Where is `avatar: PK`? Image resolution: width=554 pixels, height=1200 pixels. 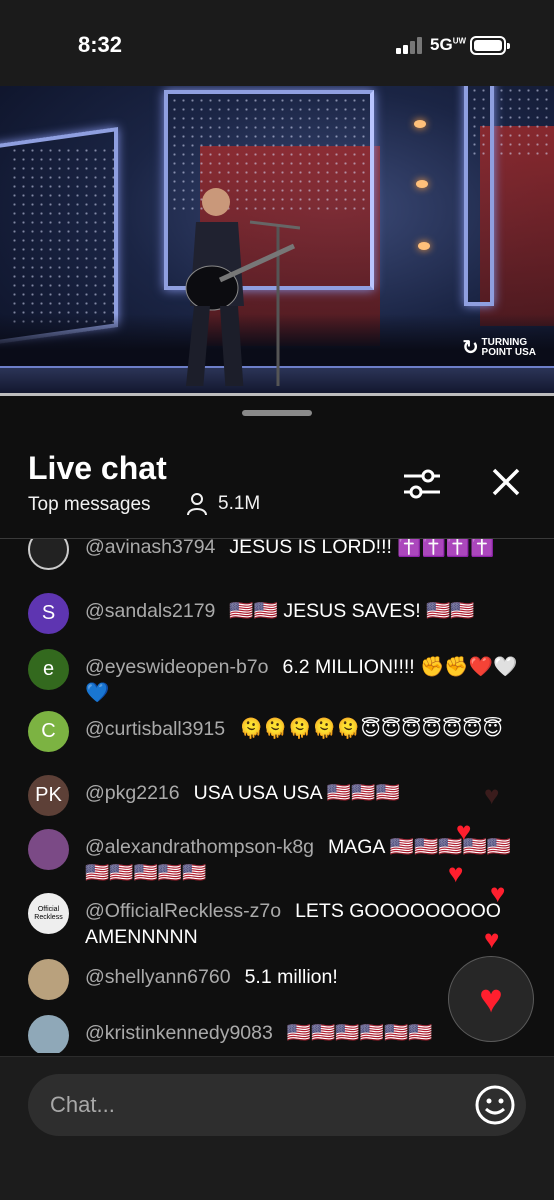 avatar: PK is located at coordinates (48, 795).